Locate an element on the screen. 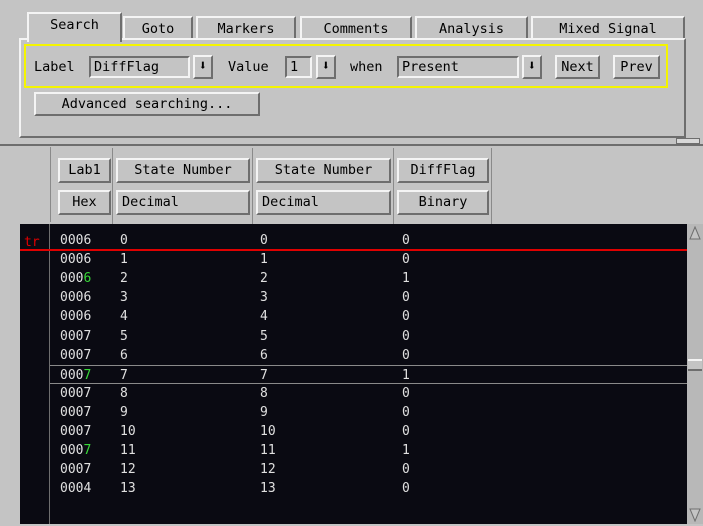 The width and height of the screenshot is (703, 526). tab-markers: Markers is located at coordinates (246, 28).